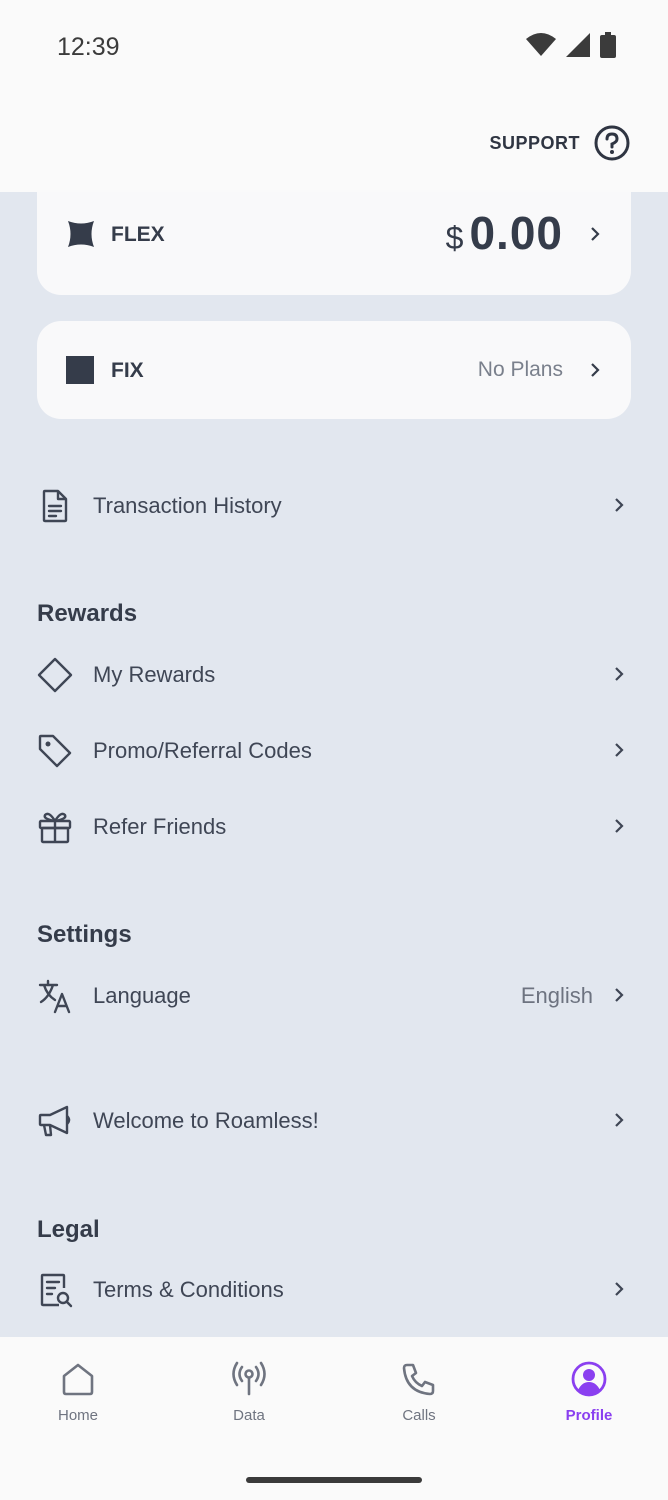  I want to click on profile-icon, so click(589, 1379).